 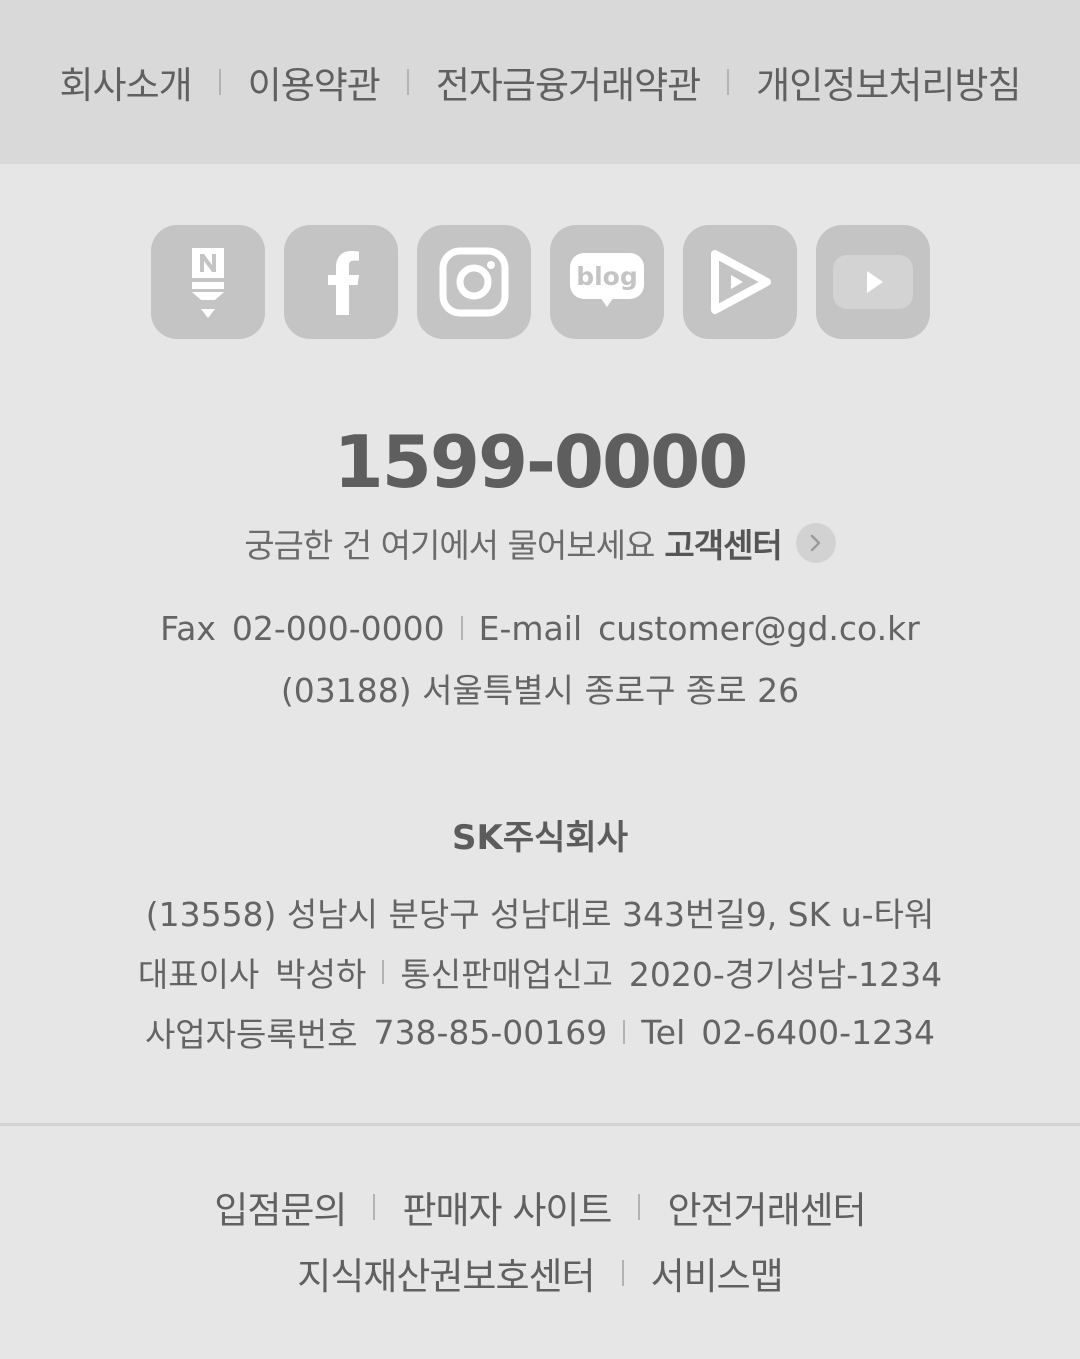 I want to click on tel-number: 02-6400-1234, so click(x=818, y=1032).